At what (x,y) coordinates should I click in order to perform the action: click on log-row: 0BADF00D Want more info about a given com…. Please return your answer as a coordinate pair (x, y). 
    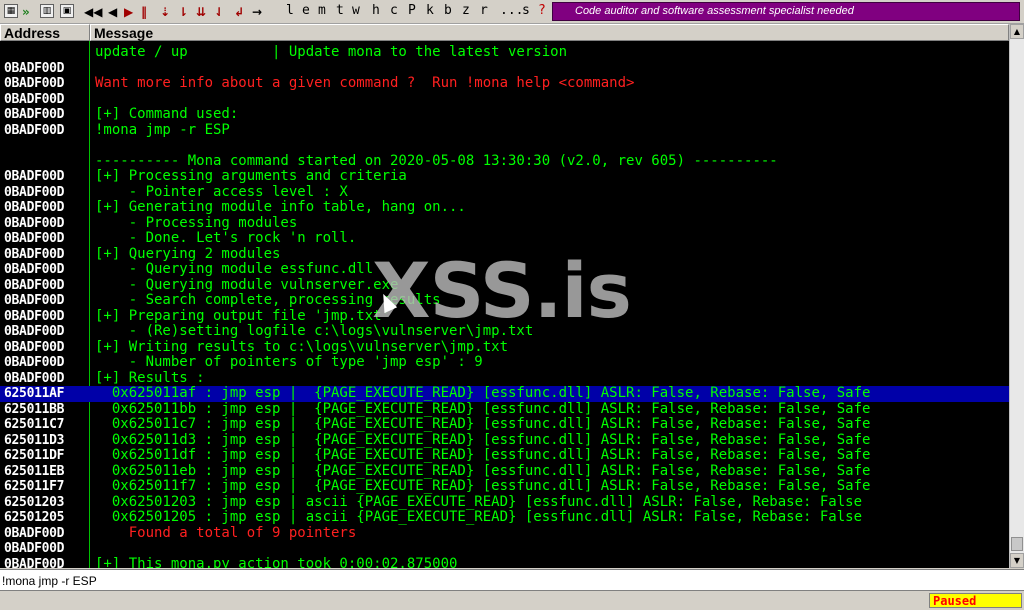
    Looking at the image, I should click on (504, 83).